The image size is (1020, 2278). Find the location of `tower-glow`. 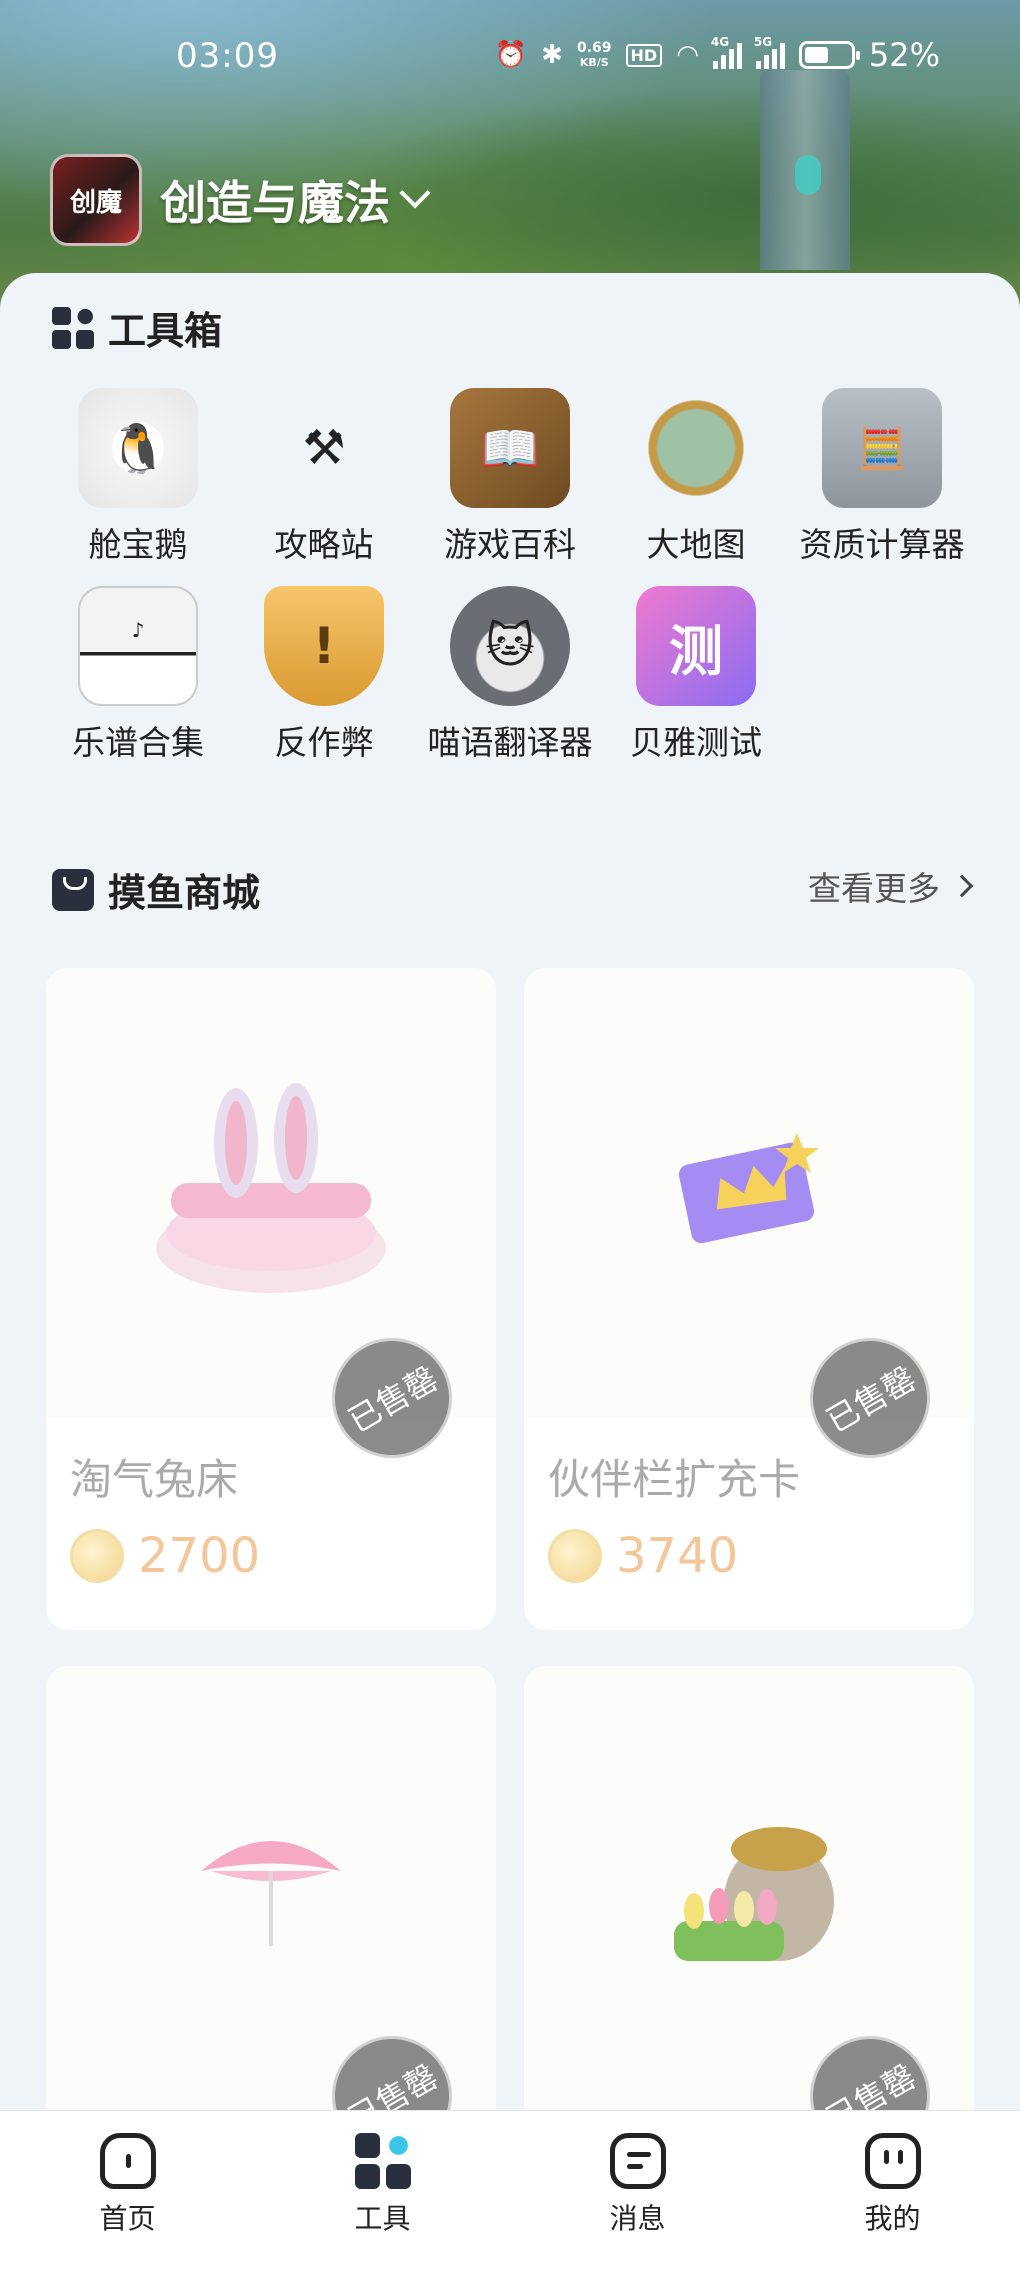

tower-glow is located at coordinates (808, 175).